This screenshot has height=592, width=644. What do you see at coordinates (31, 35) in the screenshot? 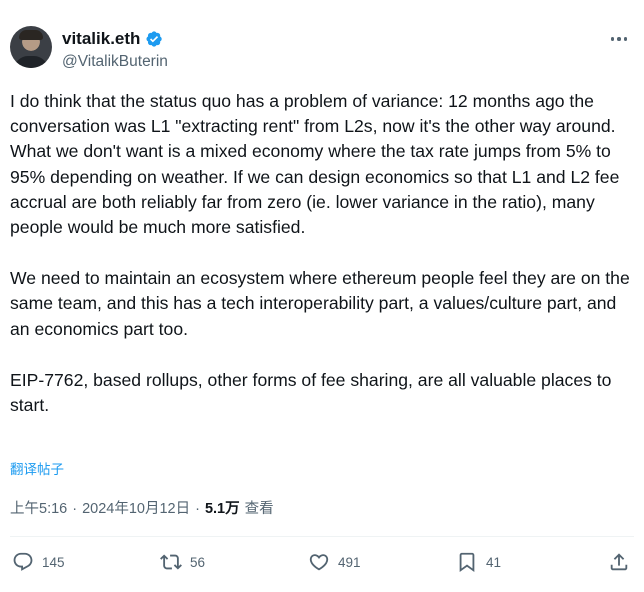
I see `avatar-hair` at bounding box center [31, 35].